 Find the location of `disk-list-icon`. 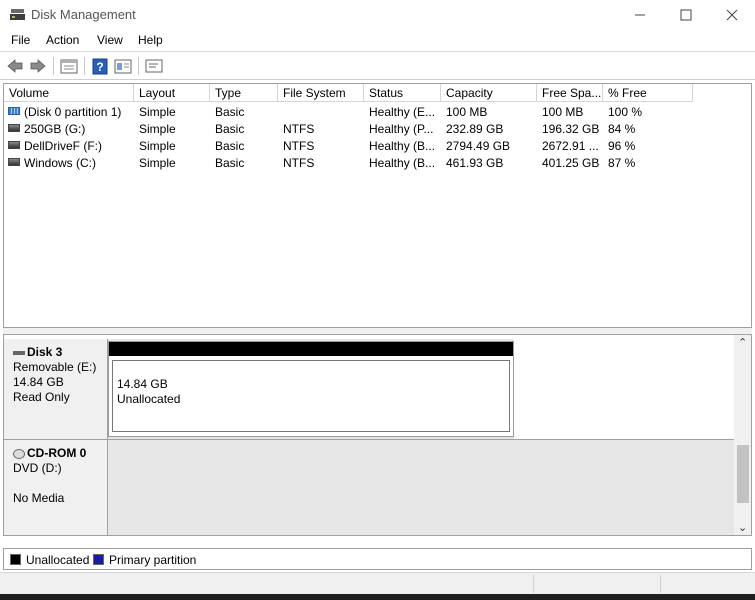

disk-list-icon is located at coordinates (69, 66).